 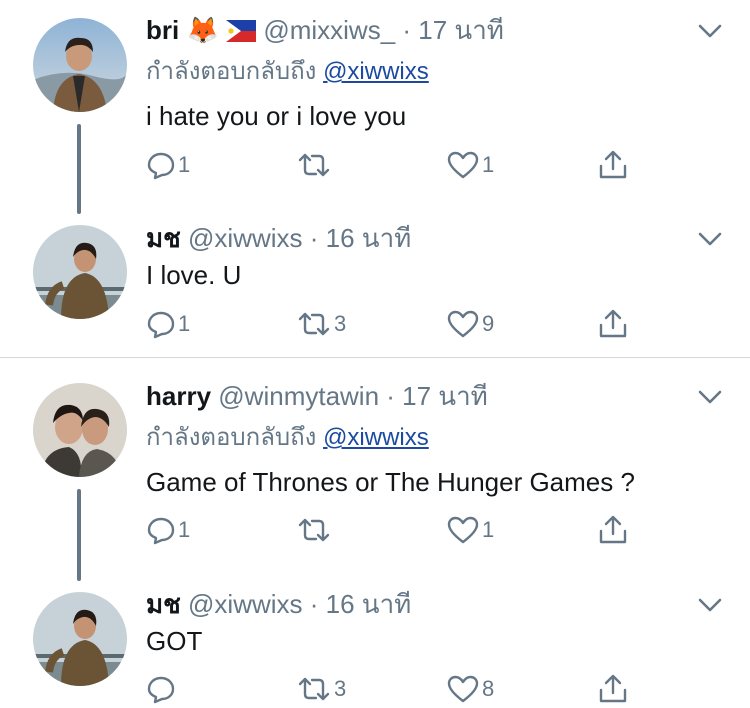 I want to click on tweet-header: bri 🦊 @mixxiws_ · 17 นาที, so click(x=325, y=31).